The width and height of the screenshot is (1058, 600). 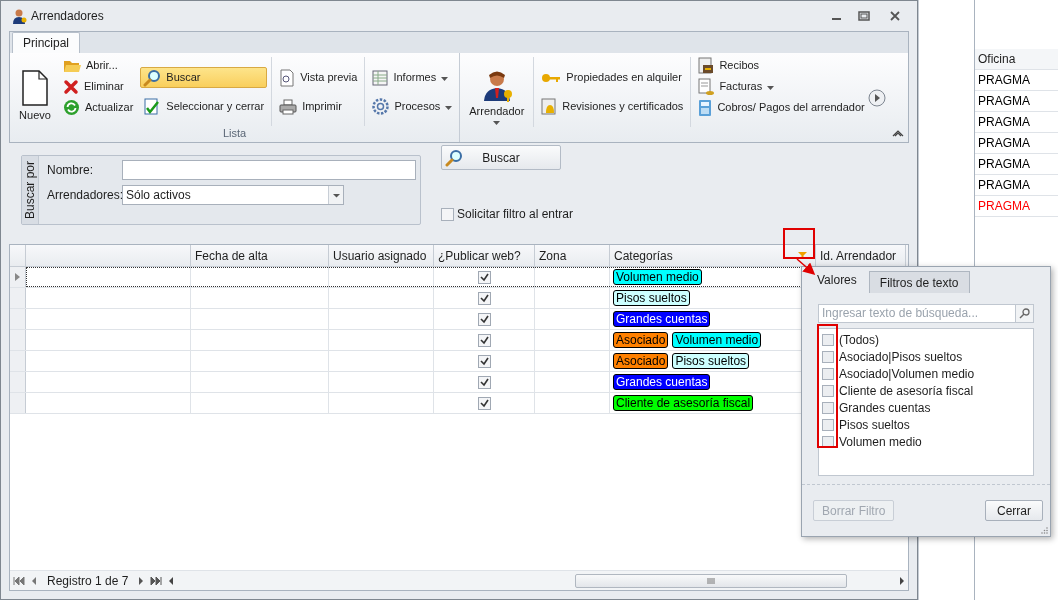 I want to click on list-item: (Todos), so click(x=927, y=339).